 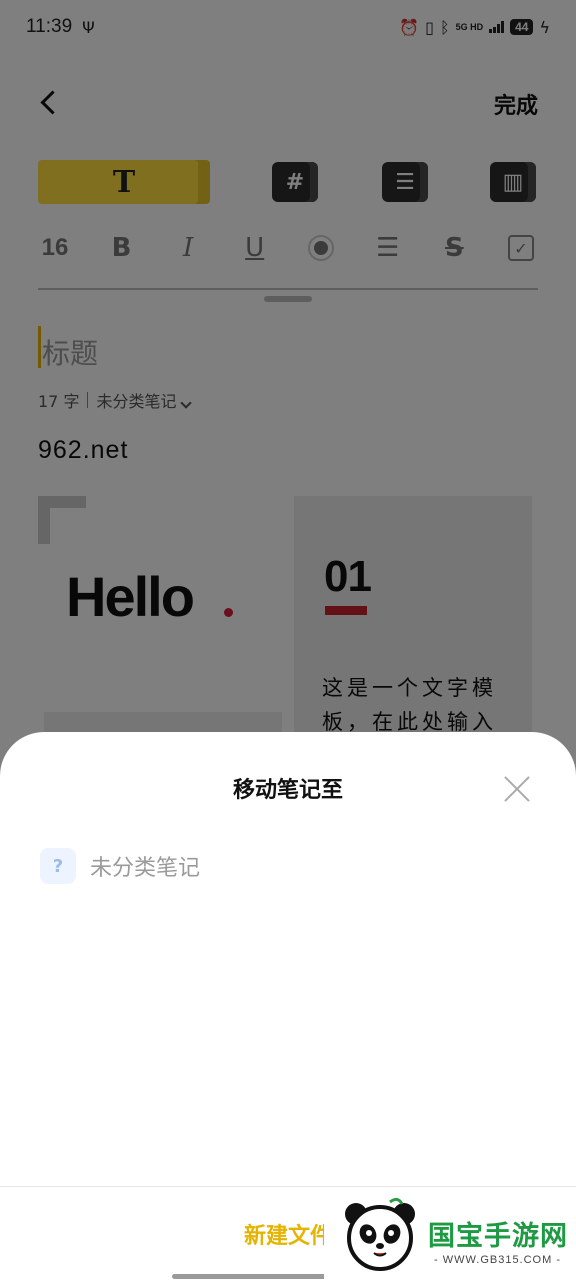 What do you see at coordinates (497, 1260) in the screenshot?
I see `watermark-url: - WWW.GB315.COM -` at bounding box center [497, 1260].